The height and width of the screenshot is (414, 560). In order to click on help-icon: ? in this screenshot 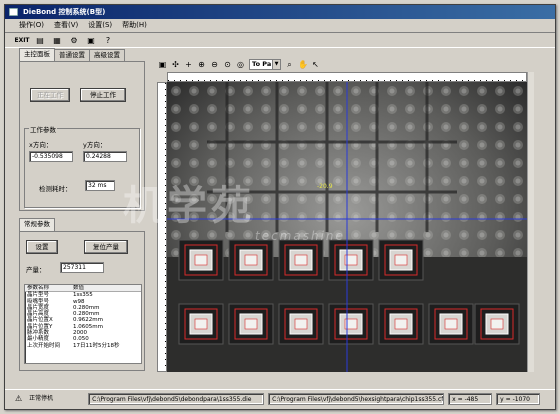, I will do `click(108, 40)`.